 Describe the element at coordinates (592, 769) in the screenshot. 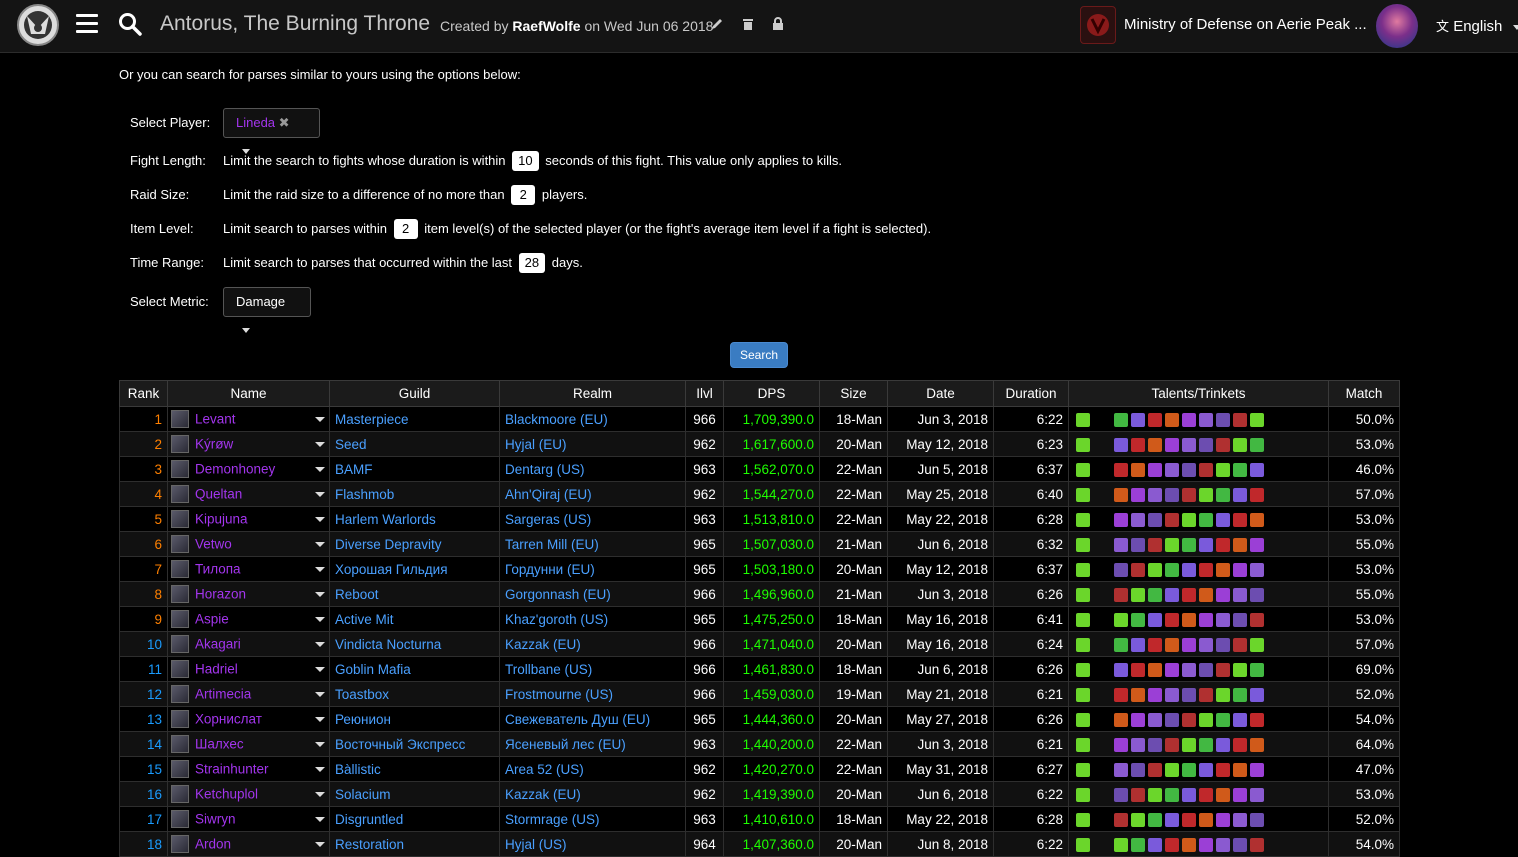

I see `realm-link: Area 52 (US)` at that location.